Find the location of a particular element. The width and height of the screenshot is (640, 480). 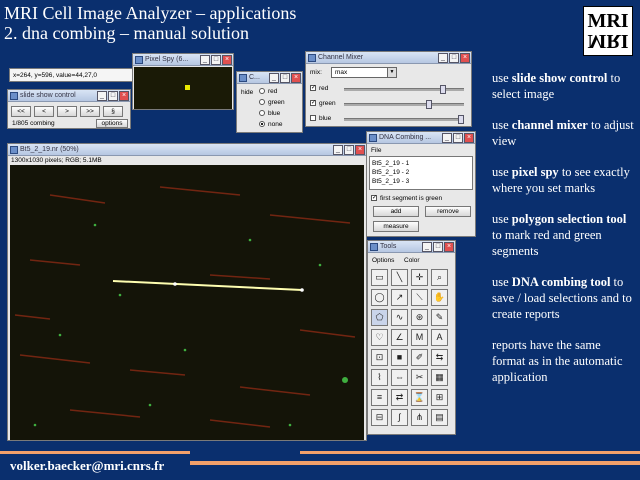

clip-tool-icon: ⊞ is located at coordinates (439, 397).